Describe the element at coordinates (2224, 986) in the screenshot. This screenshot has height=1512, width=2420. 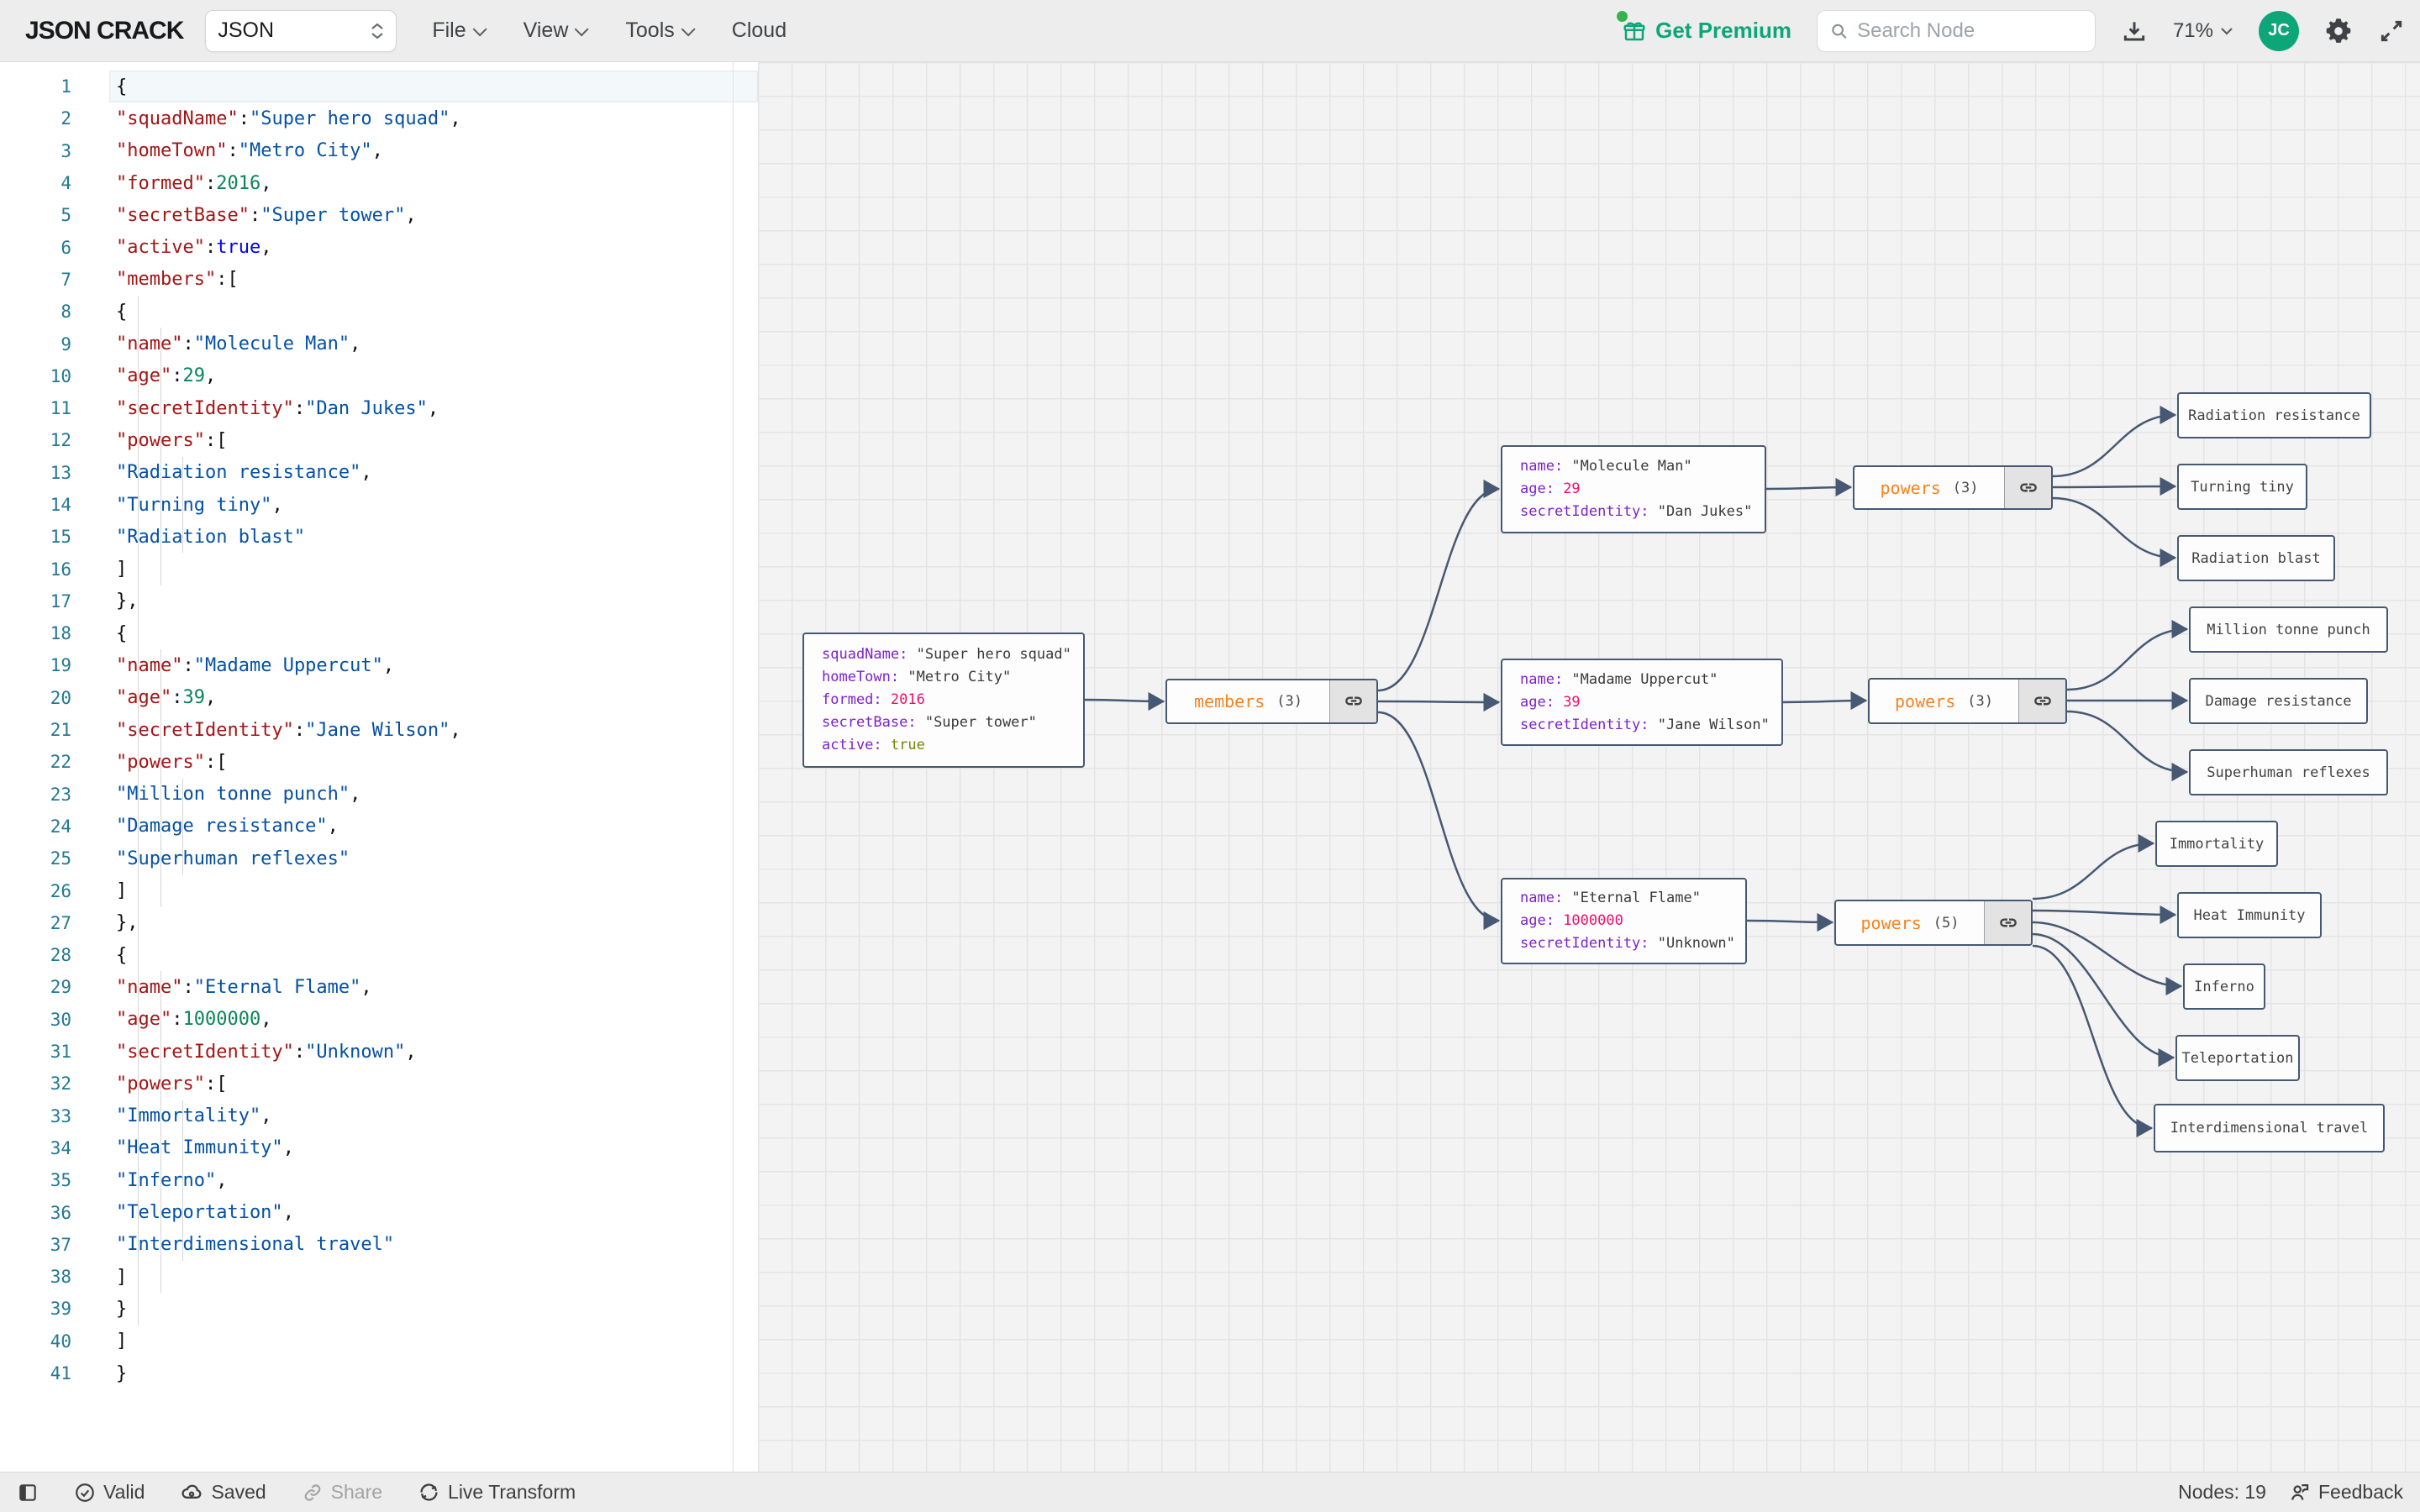
I see `graph-node-leaf: Inferno` at that location.